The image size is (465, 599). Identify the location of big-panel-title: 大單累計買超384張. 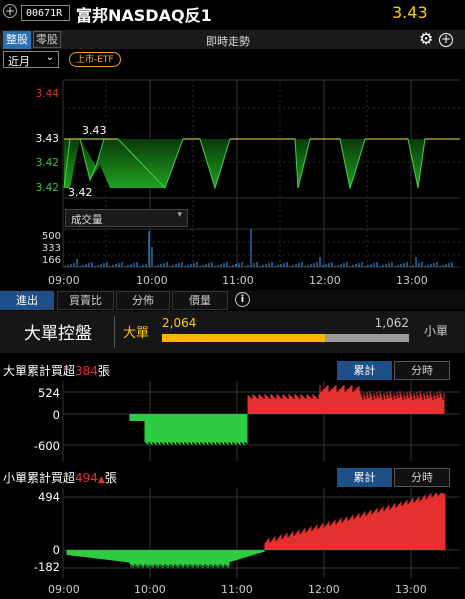
(56, 370).